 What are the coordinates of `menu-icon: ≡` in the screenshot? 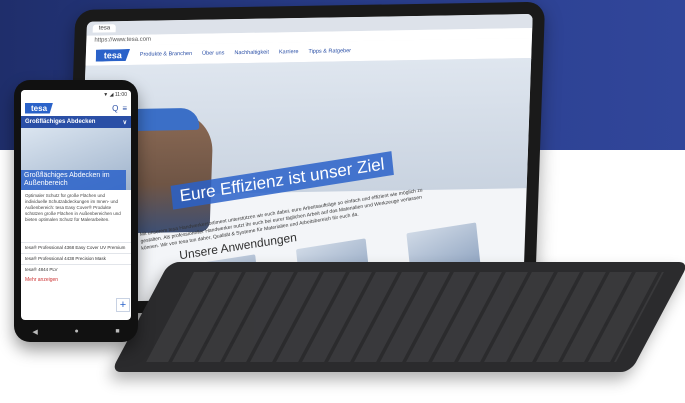 It's located at (124, 108).